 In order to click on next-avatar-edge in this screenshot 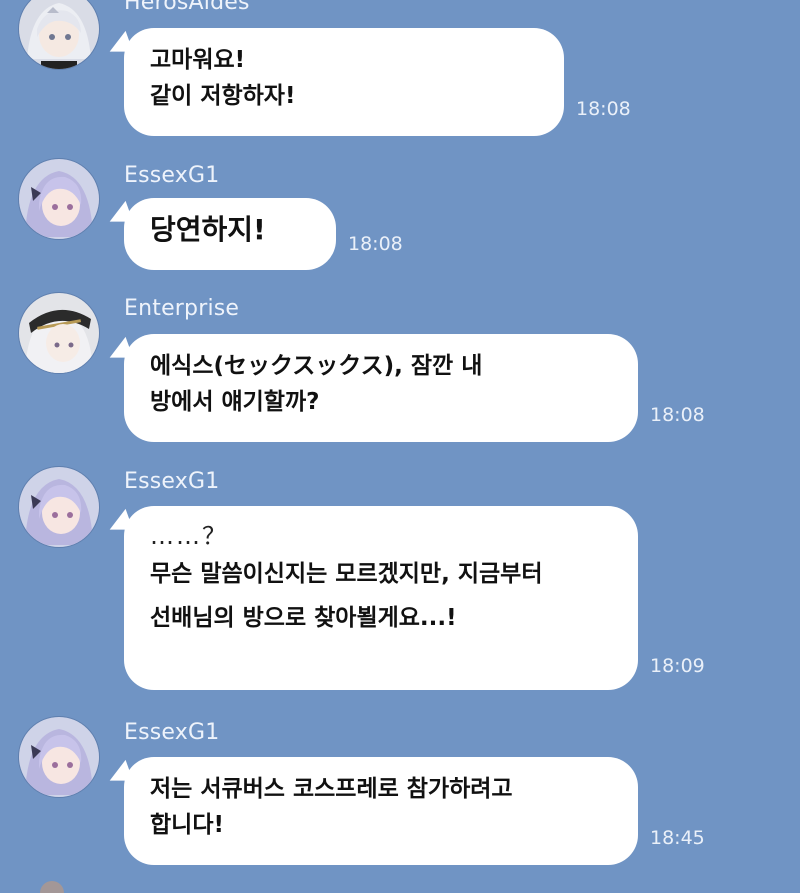, I will do `click(52, 887)`.